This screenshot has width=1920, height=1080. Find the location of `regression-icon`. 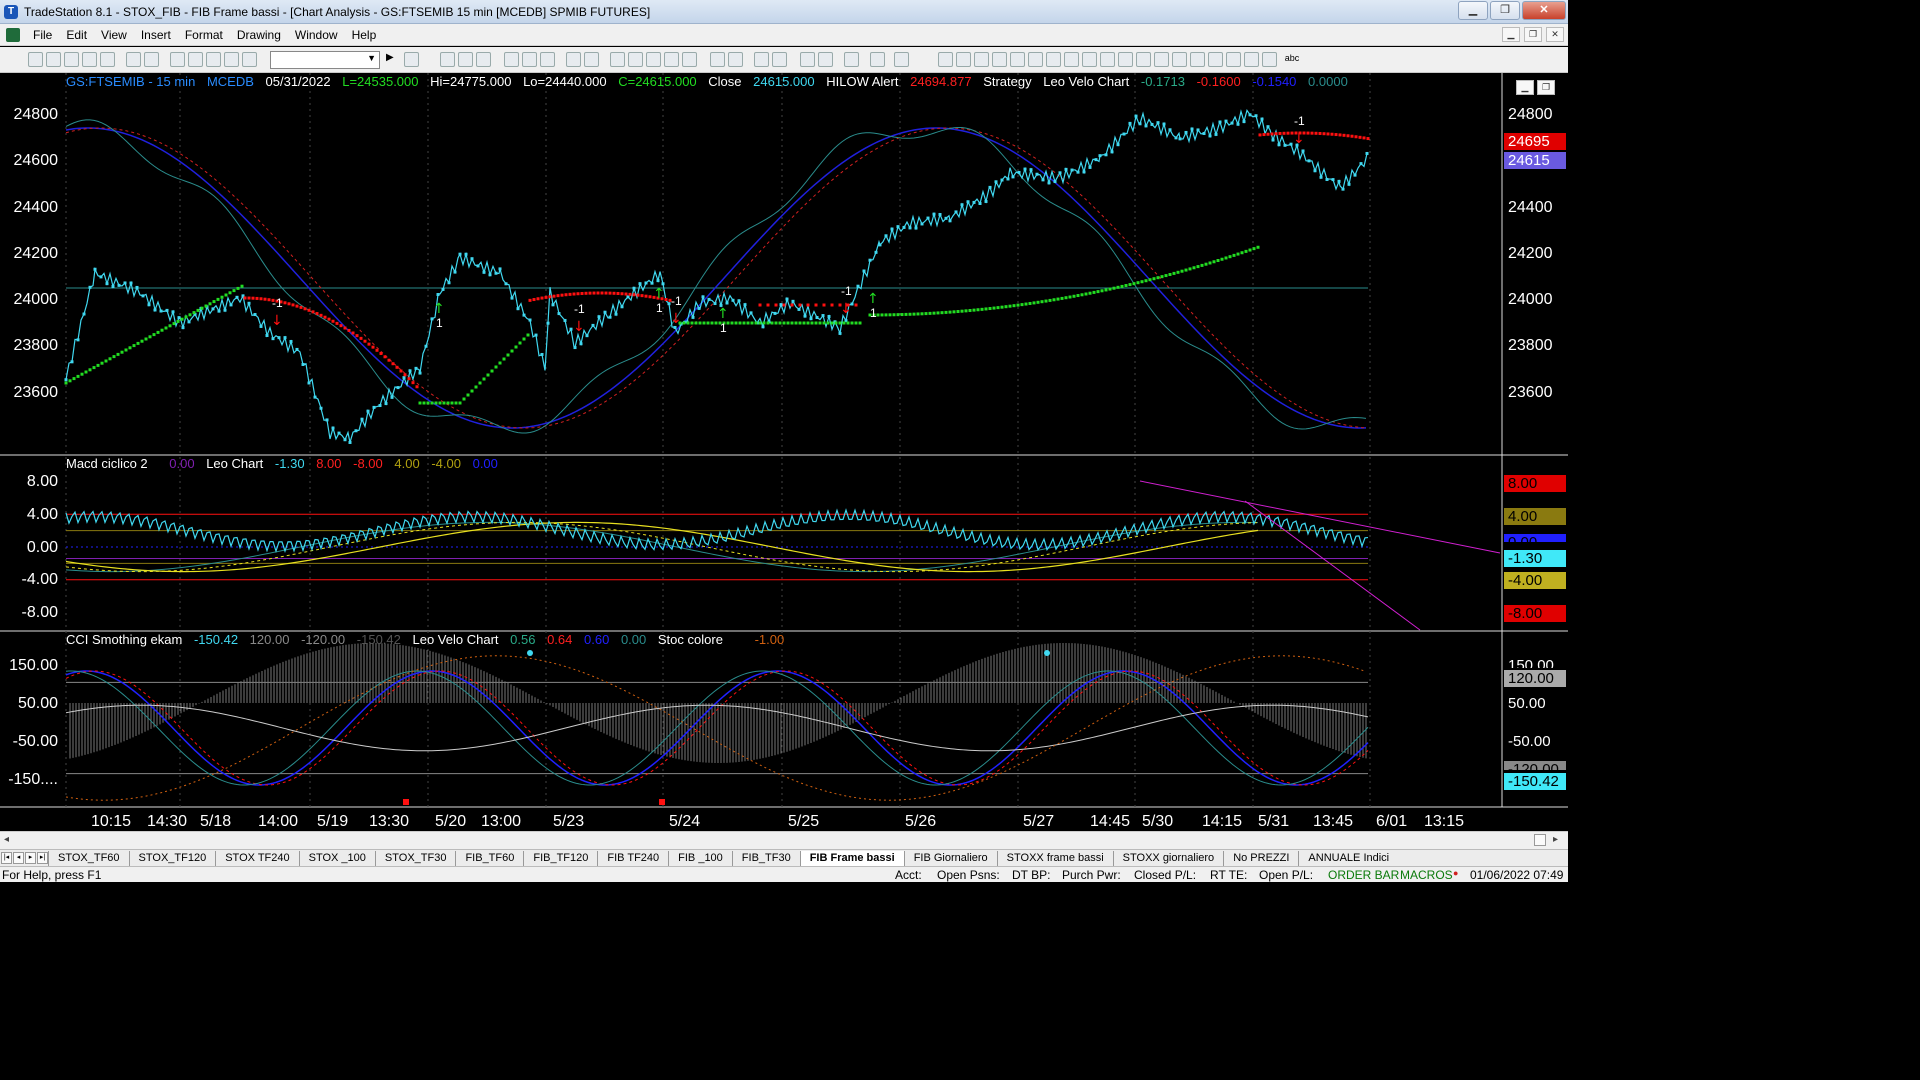

regression-icon is located at coordinates (1053, 59).